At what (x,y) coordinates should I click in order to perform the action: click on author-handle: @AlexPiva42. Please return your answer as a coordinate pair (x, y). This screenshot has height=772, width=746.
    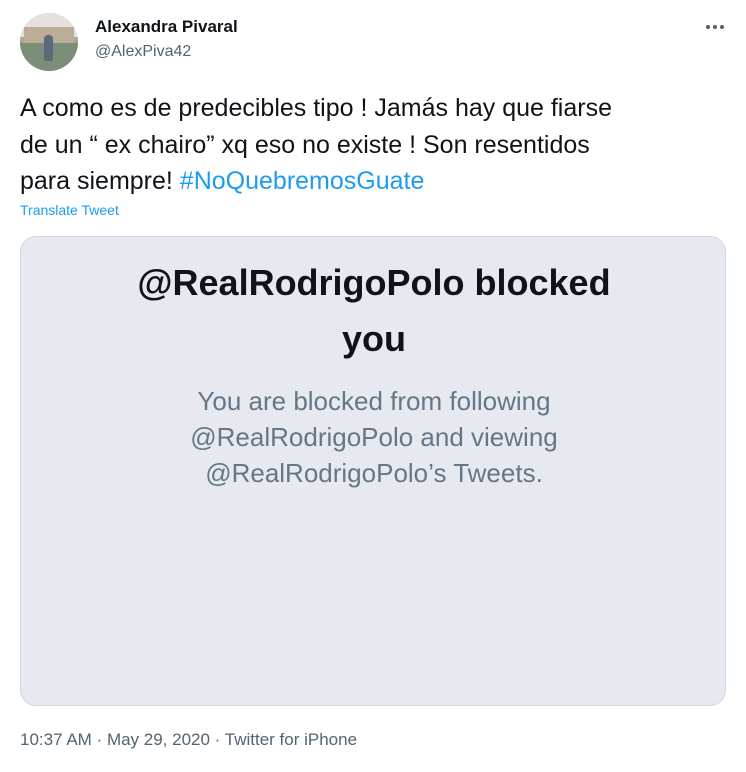
    Looking at the image, I should click on (143, 52).